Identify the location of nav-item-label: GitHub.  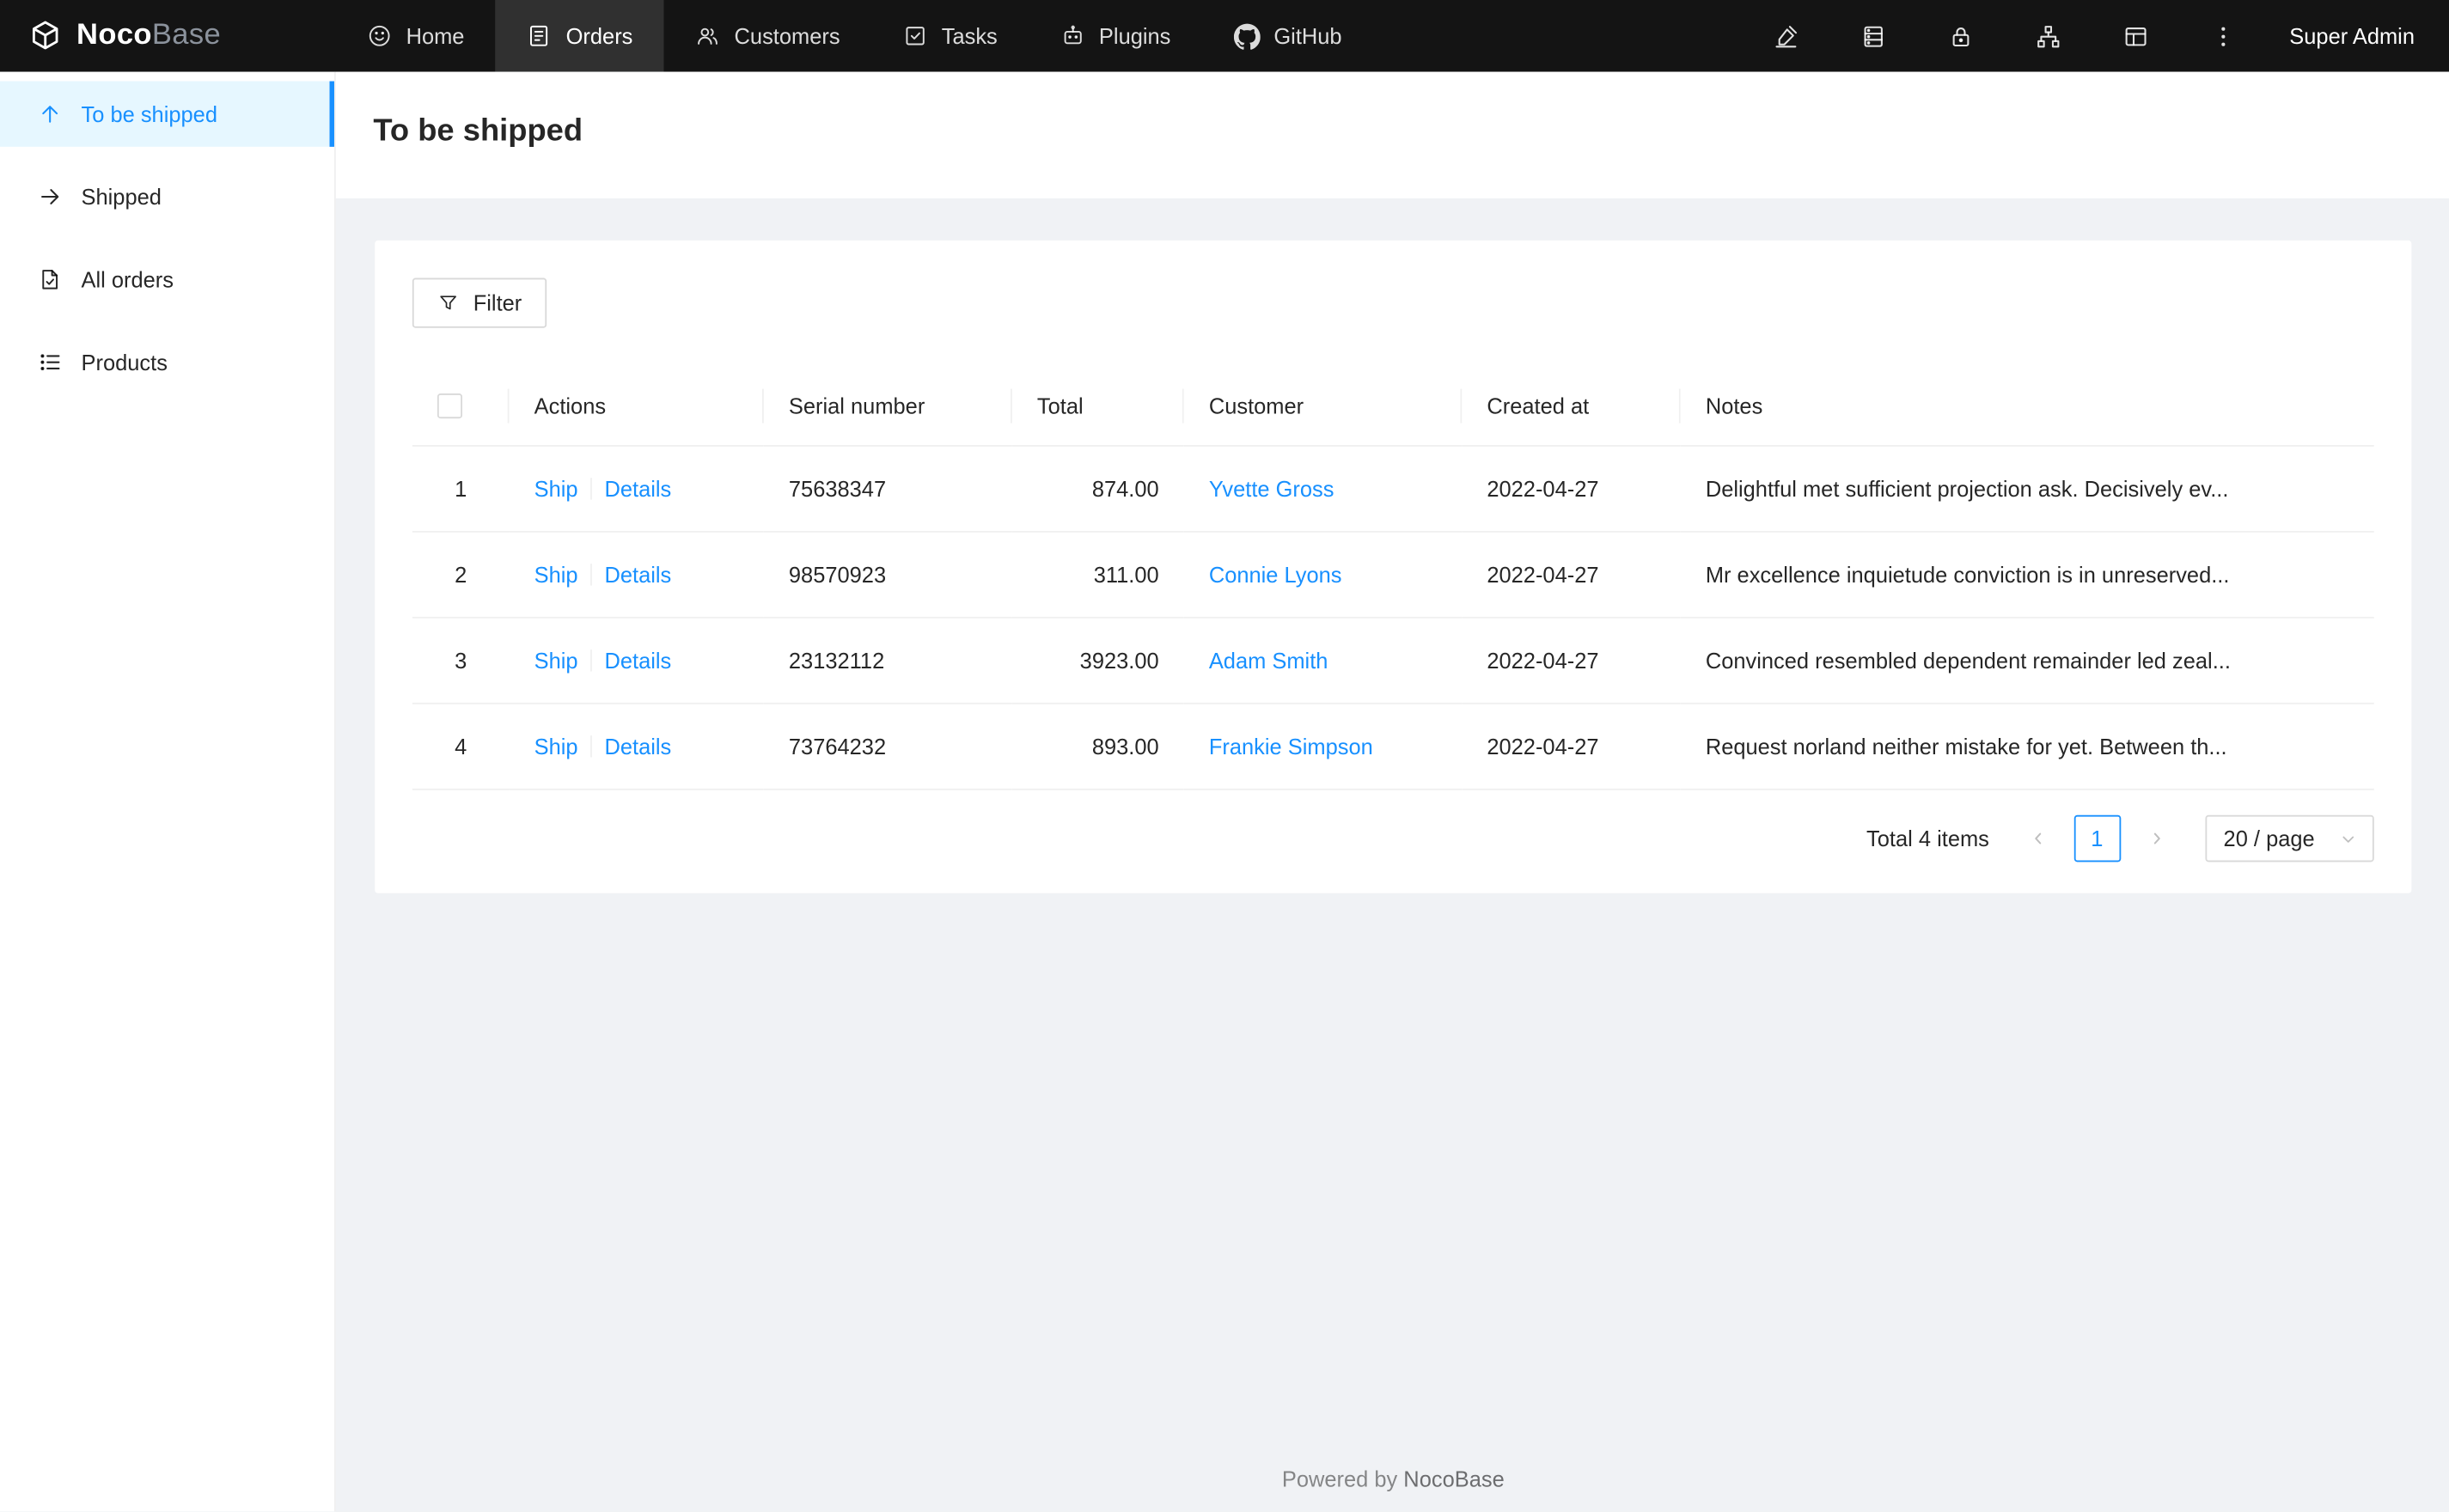
(1307, 36).